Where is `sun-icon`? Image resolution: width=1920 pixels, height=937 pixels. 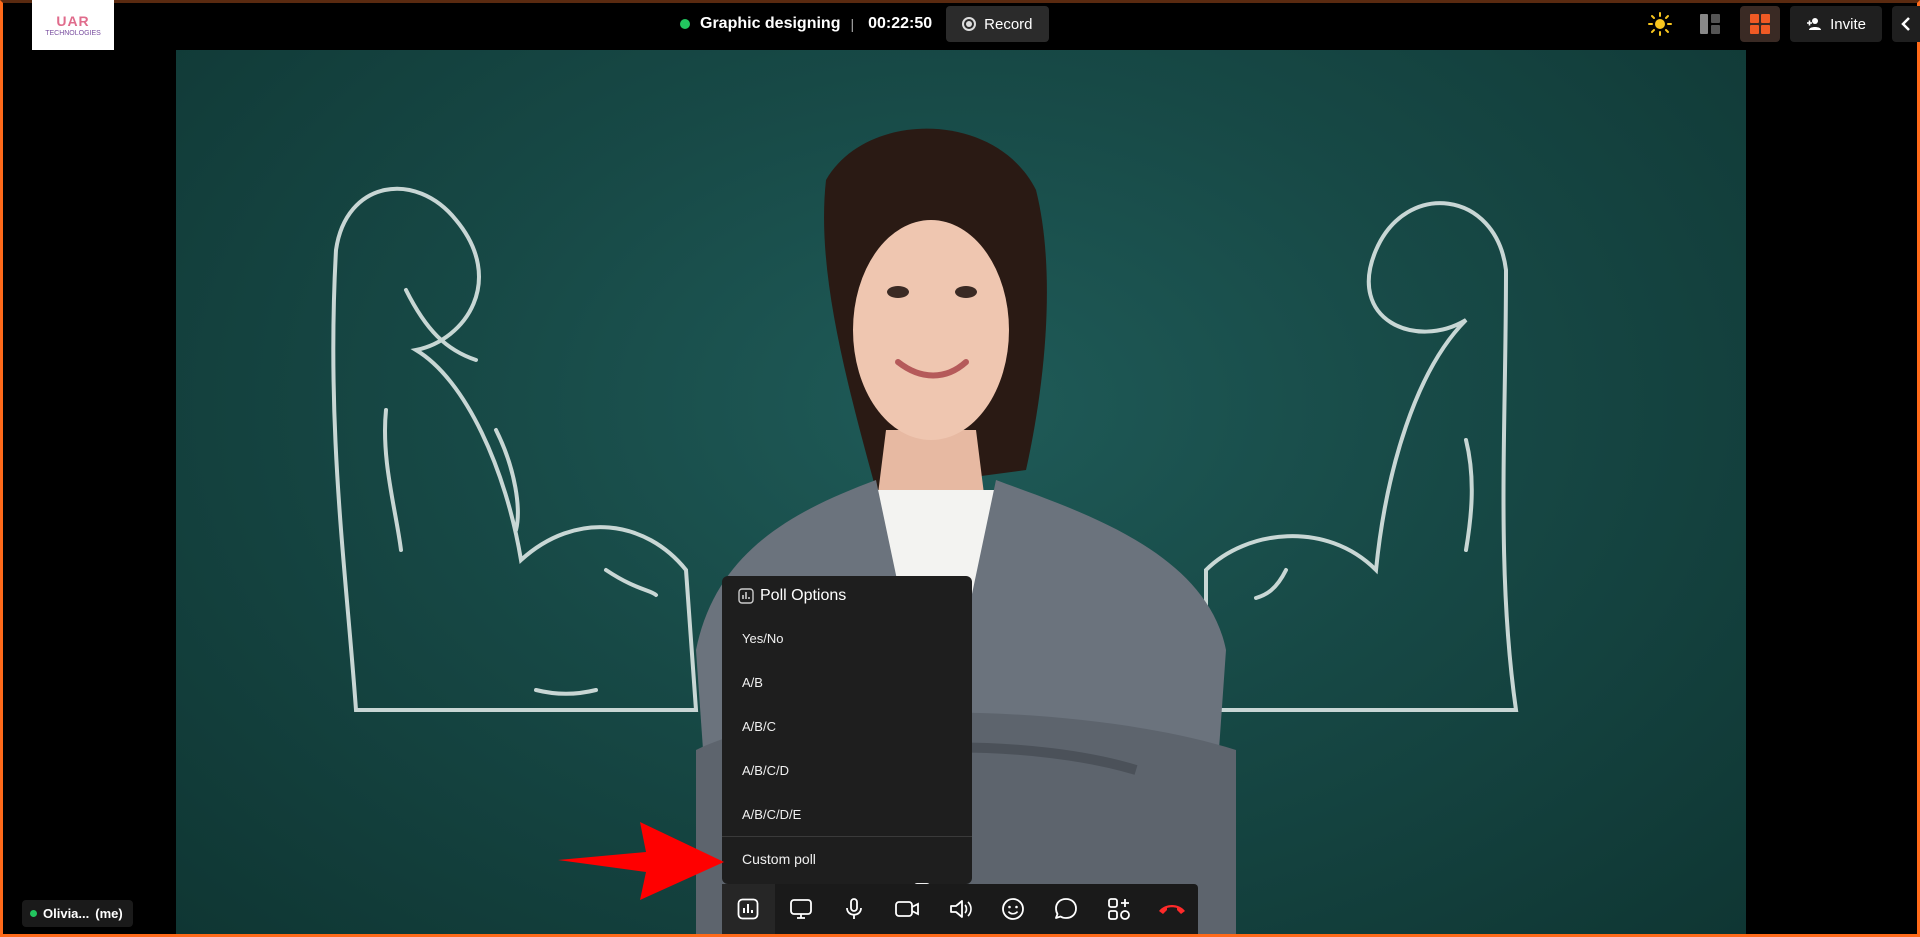
sun-icon is located at coordinates (1660, 24).